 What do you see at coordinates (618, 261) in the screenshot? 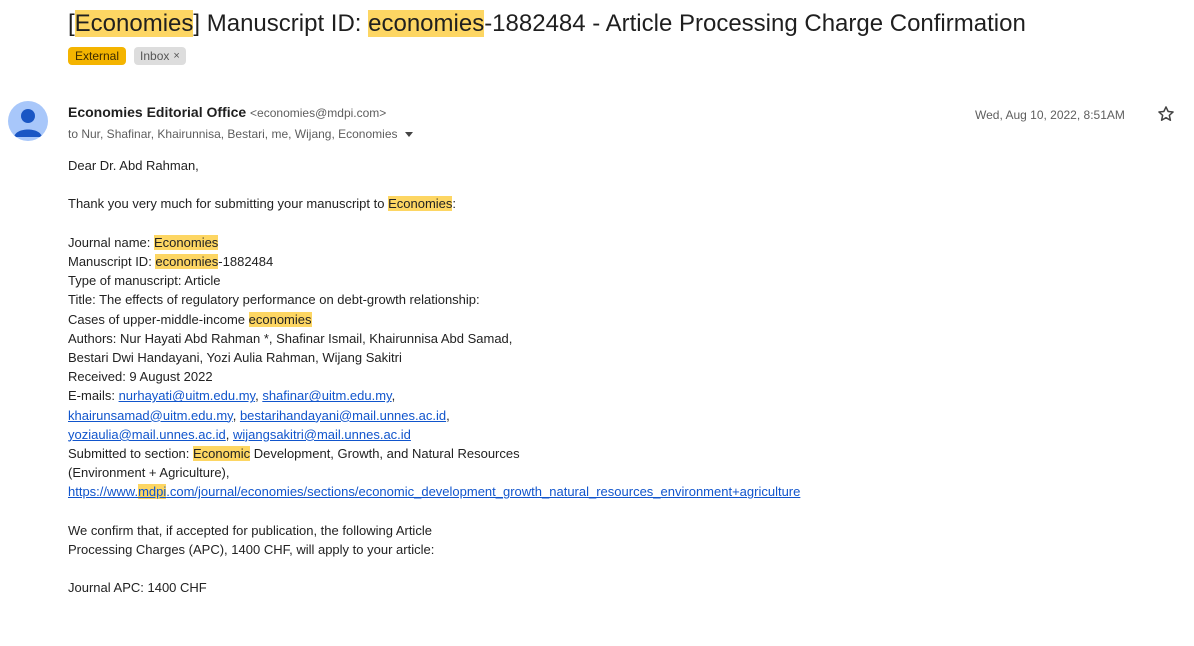
I see `manuscript-id-line: Manuscript ID: economies-1882484` at bounding box center [618, 261].